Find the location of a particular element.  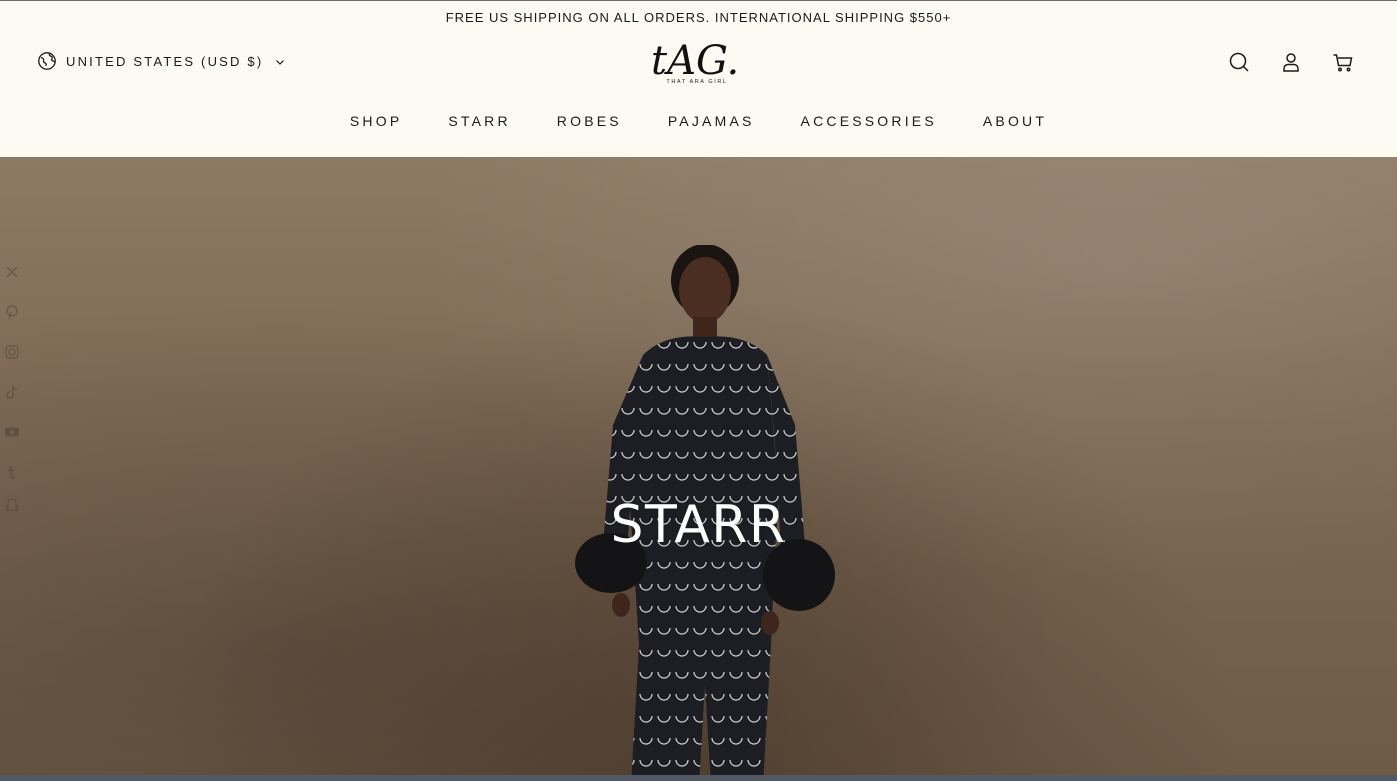

search-icon is located at coordinates (1239, 62).